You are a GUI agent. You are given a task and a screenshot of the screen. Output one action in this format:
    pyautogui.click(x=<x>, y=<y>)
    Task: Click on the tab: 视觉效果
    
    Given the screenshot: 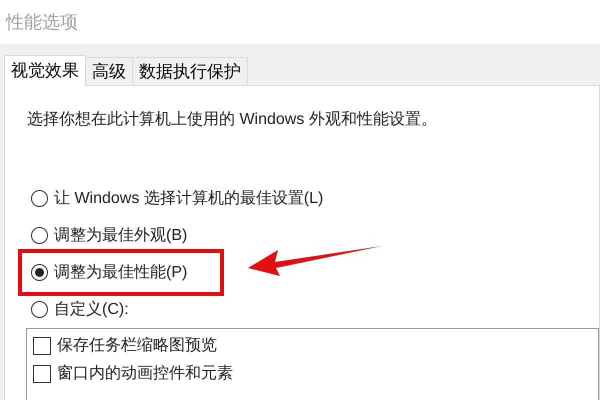 What is the action you would take?
    pyautogui.click(x=45, y=70)
    